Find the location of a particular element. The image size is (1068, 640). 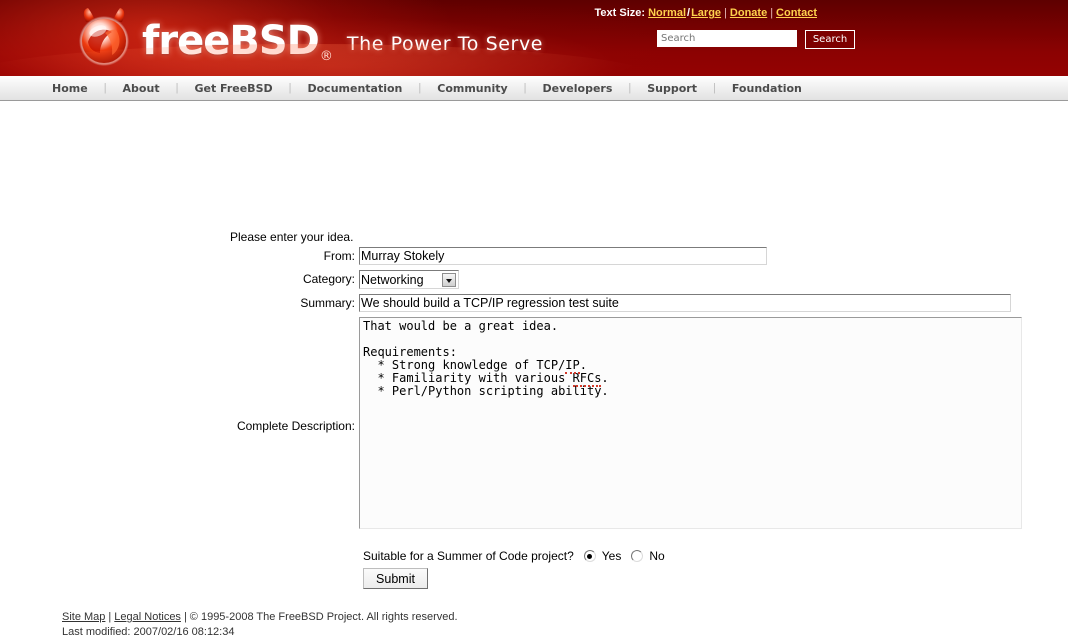

text-size-large-link: Large is located at coordinates (706, 13).